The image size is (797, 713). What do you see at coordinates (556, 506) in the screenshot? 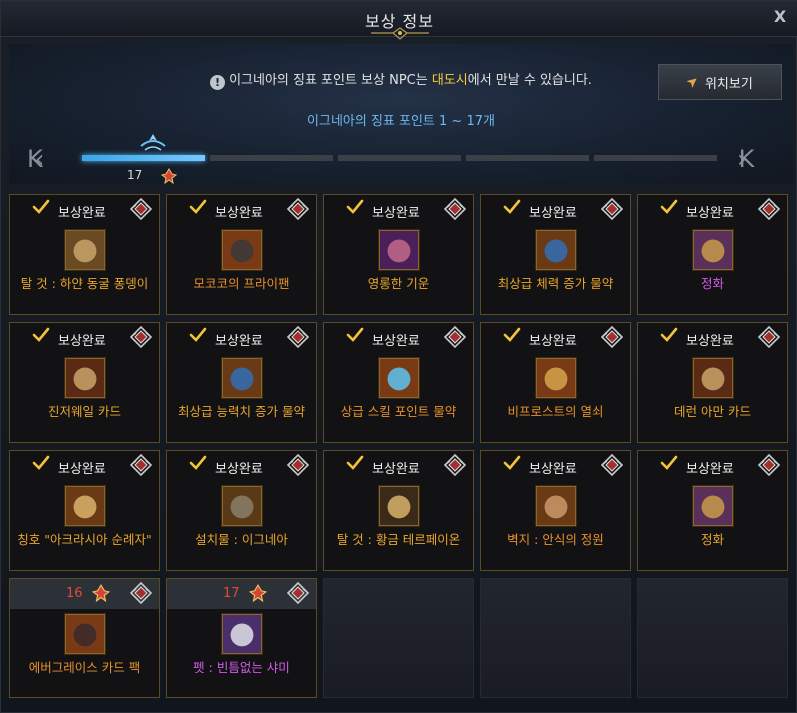
I see `parchment-icon` at bounding box center [556, 506].